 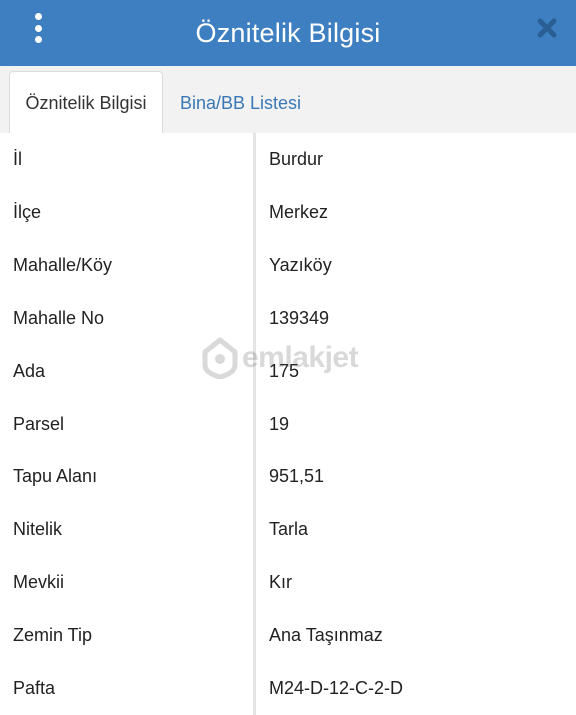 I want to click on table-row: Tapu Alanı 951,51, so click(x=288, y=476).